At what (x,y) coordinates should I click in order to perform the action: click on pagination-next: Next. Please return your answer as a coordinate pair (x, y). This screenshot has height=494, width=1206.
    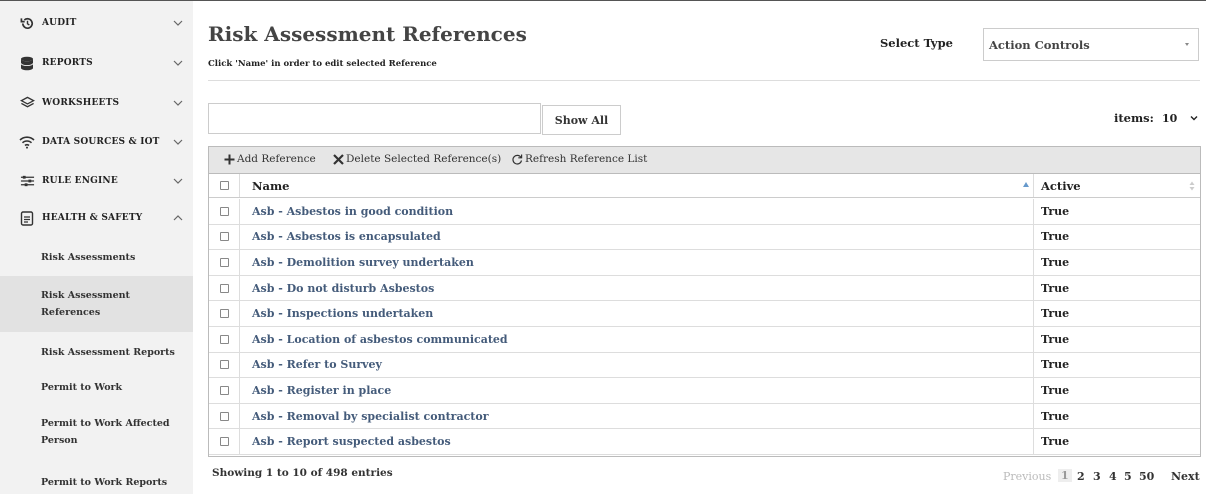
    Looking at the image, I should click on (1185, 476).